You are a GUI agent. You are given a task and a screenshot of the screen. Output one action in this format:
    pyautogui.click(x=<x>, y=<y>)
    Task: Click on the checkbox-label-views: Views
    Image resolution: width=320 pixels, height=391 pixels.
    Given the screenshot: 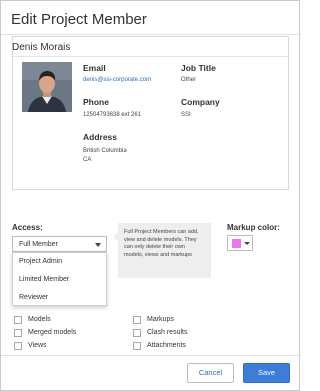 What is the action you would take?
    pyautogui.click(x=37, y=345)
    